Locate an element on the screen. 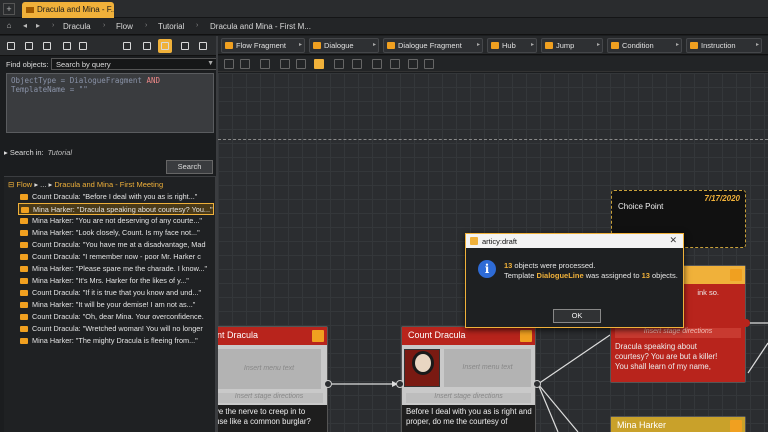  close-icon: ✕ is located at coordinates (673, 240).